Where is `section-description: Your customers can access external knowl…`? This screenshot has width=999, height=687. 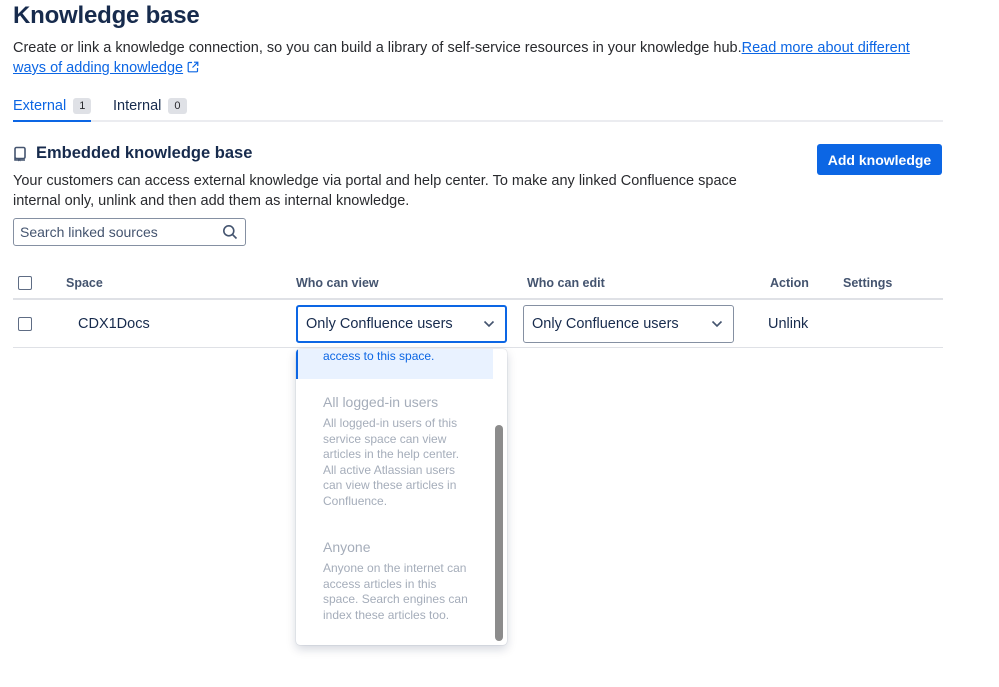
section-description: Your customers can access external knowl… is located at coordinates (375, 191).